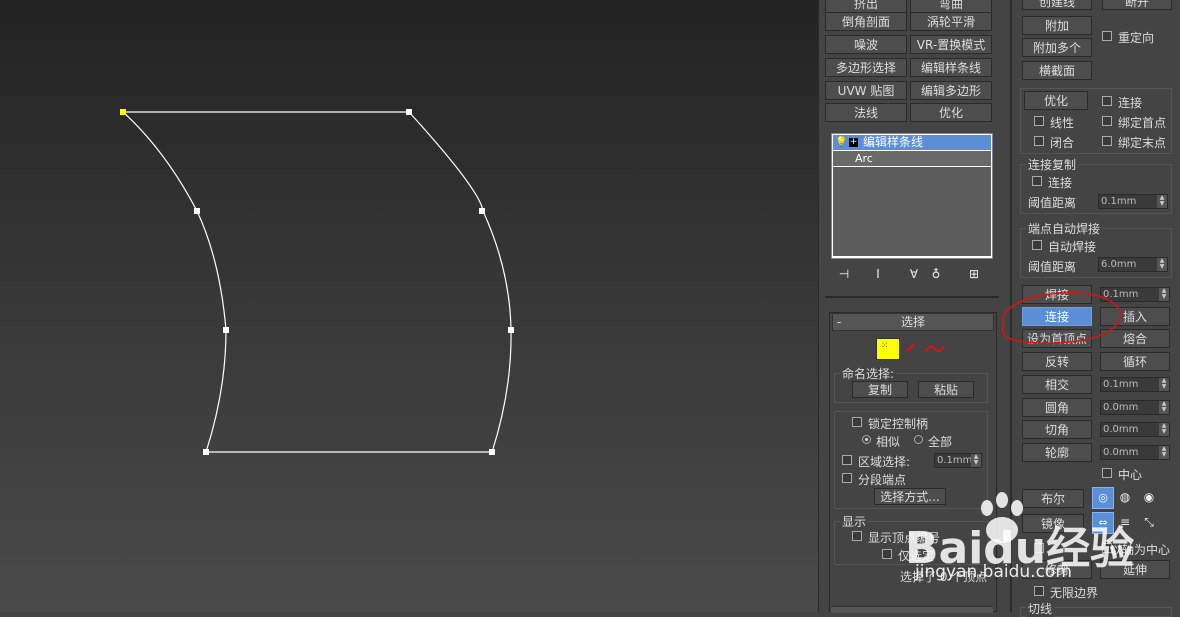  I want to click on linear-label: 线性, so click(1062, 123).